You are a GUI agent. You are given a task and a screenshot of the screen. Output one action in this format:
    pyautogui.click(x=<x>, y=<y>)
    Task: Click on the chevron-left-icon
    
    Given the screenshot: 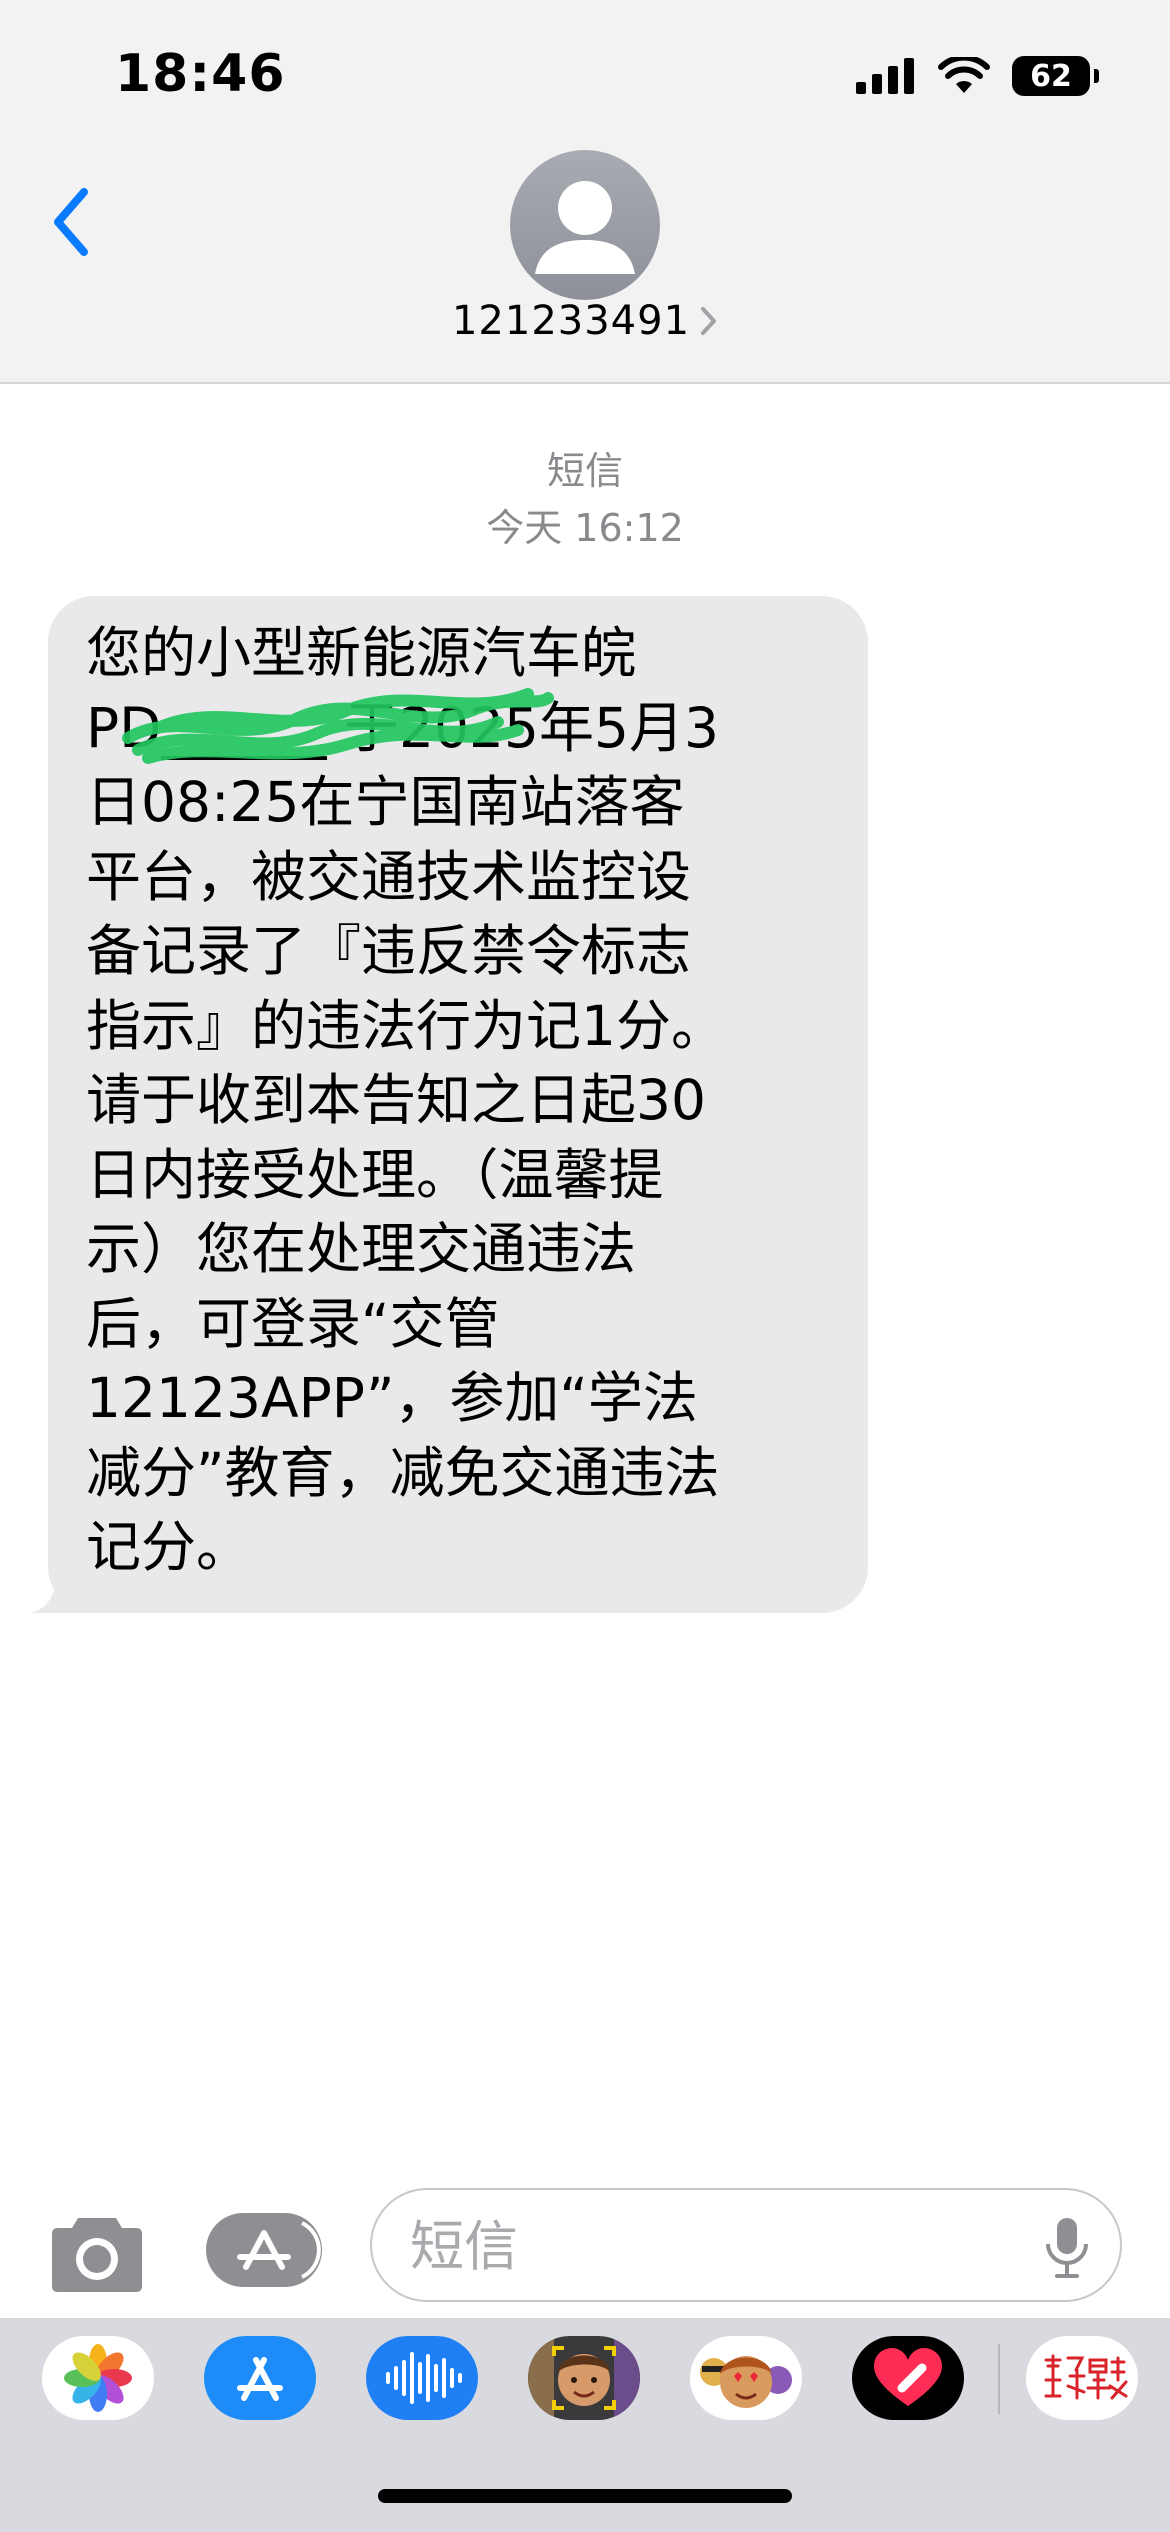 What is the action you would take?
    pyautogui.click(x=71, y=222)
    